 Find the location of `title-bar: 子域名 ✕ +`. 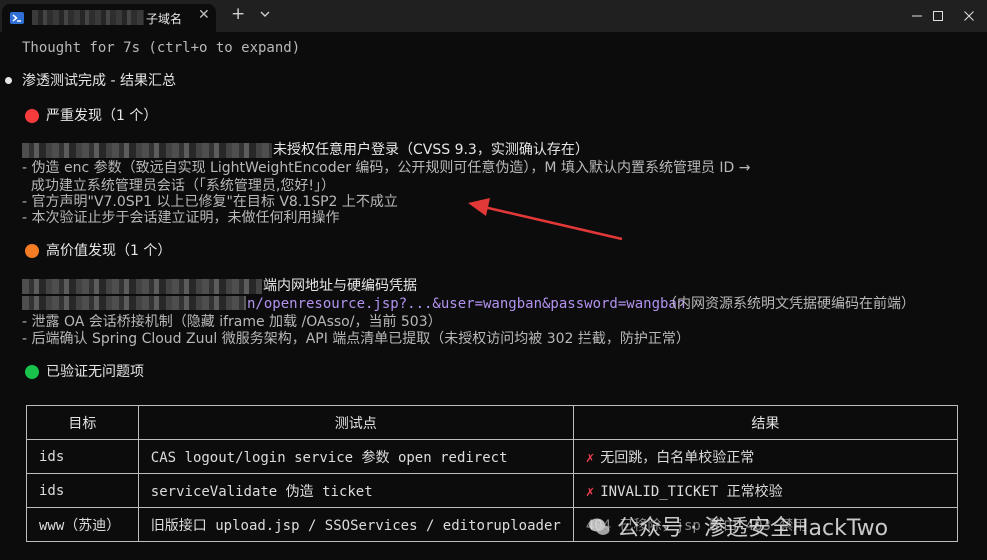

title-bar: 子域名 ✕ + is located at coordinates (493, 16).